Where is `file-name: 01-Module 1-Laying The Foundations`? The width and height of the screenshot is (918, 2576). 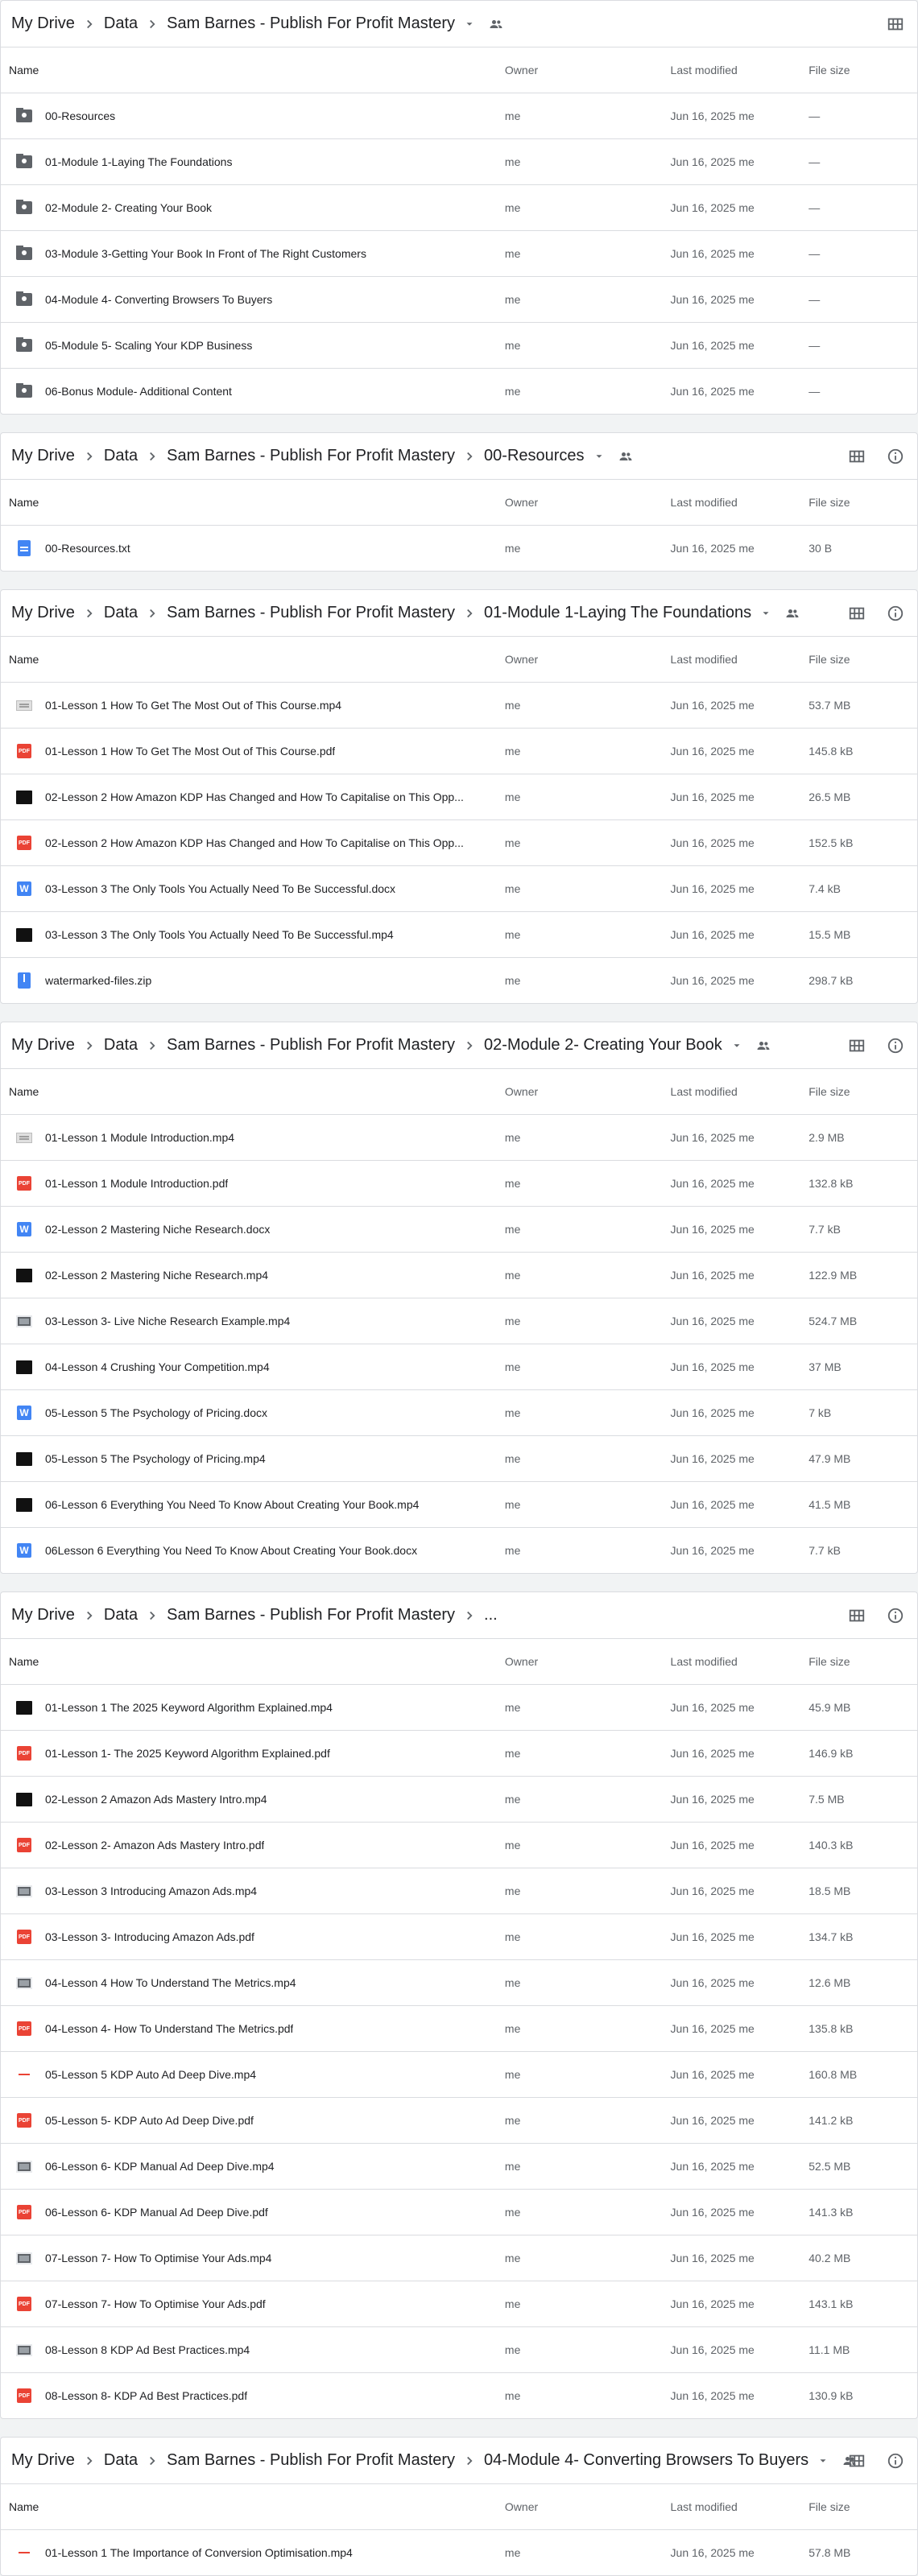 file-name: 01-Module 1-Laying The Foundations is located at coordinates (138, 161).